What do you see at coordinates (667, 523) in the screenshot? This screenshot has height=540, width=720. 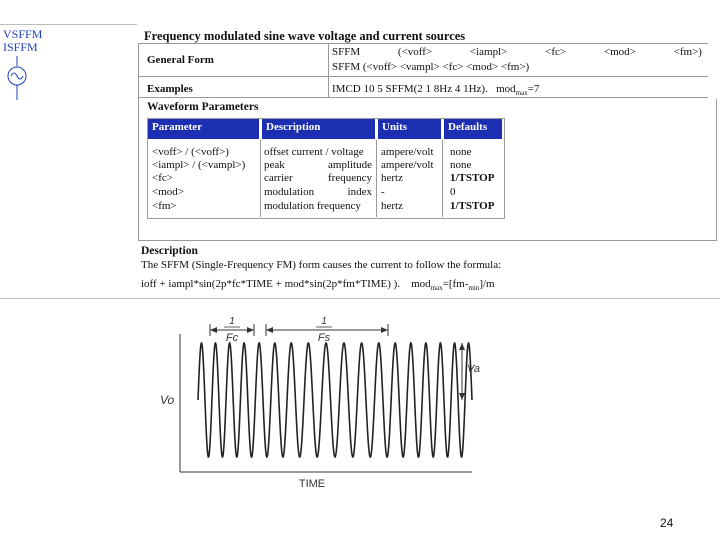 I see `page-number: 24` at bounding box center [667, 523].